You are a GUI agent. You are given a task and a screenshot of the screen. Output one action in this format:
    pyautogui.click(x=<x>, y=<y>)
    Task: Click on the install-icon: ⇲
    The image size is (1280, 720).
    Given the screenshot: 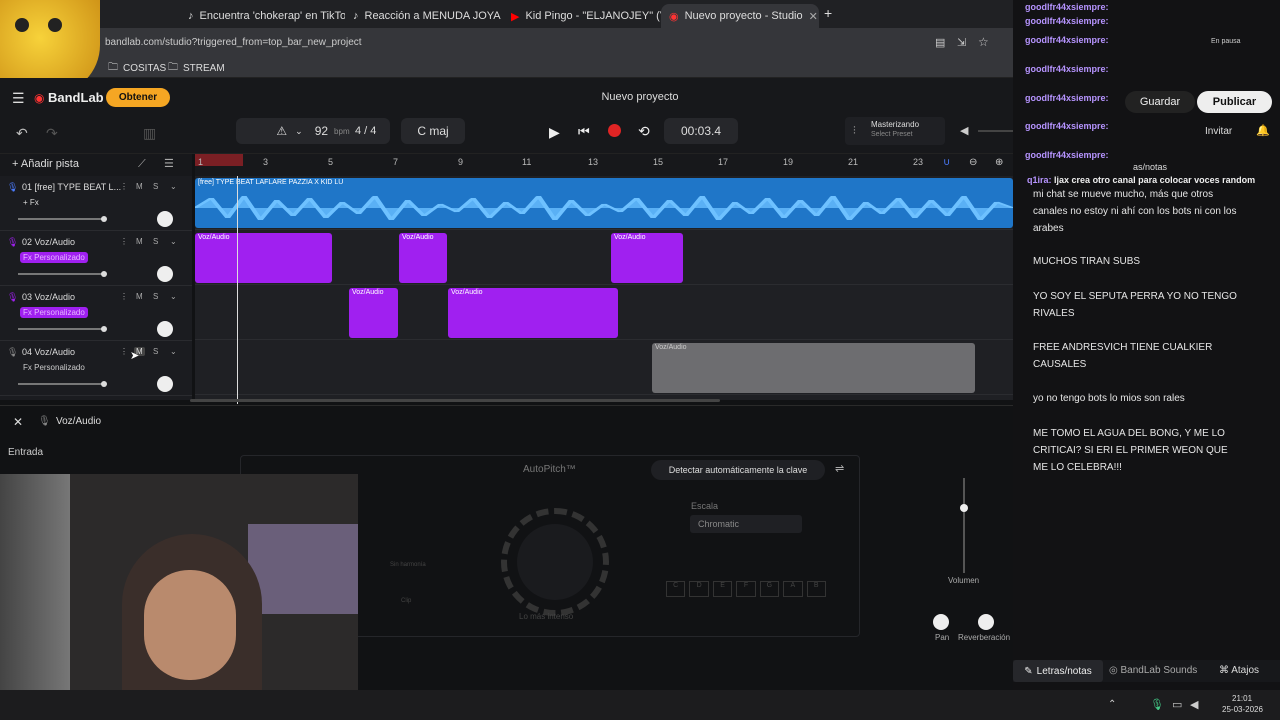 What is the action you would take?
    pyautogui.click(x=961, y=42)
    